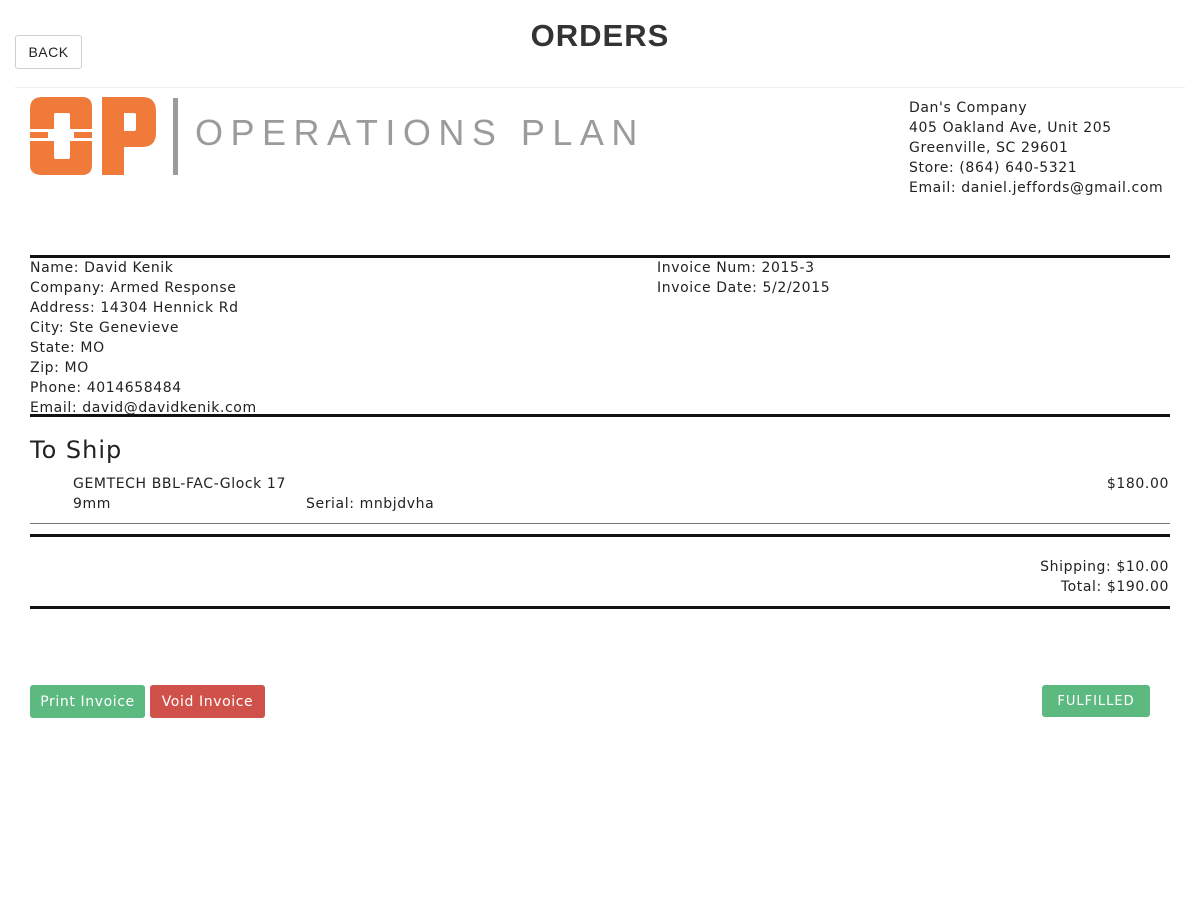  What do you see at coordinates (1114, 587) in the screenshot?
I see `total-cost: Total: $190.00` at bounding box center [1114, 587].